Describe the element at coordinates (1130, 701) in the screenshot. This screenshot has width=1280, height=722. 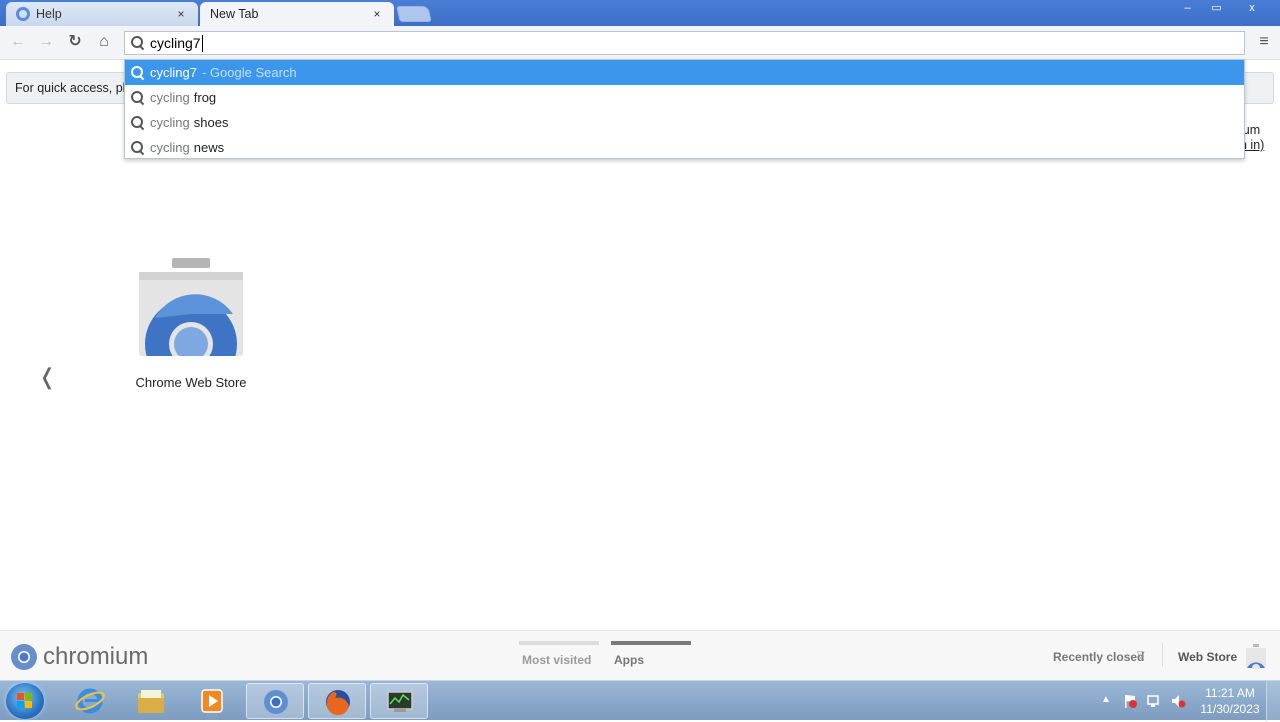
I see `action-center-flag-icon` at that location.